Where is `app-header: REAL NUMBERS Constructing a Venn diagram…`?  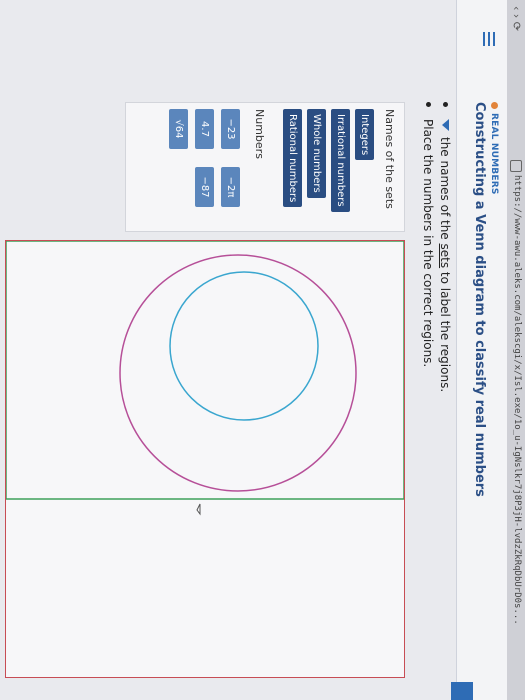
app-header: REAL NUMBERS Constructing a Venn diagram… is located at coordinates (481, 350).